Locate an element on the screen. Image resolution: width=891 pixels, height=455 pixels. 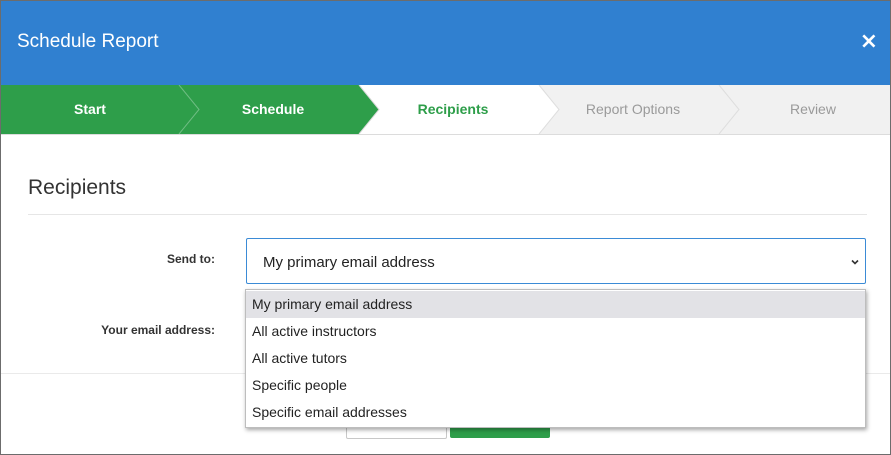
section-divider is located at coordinates (447, 214).